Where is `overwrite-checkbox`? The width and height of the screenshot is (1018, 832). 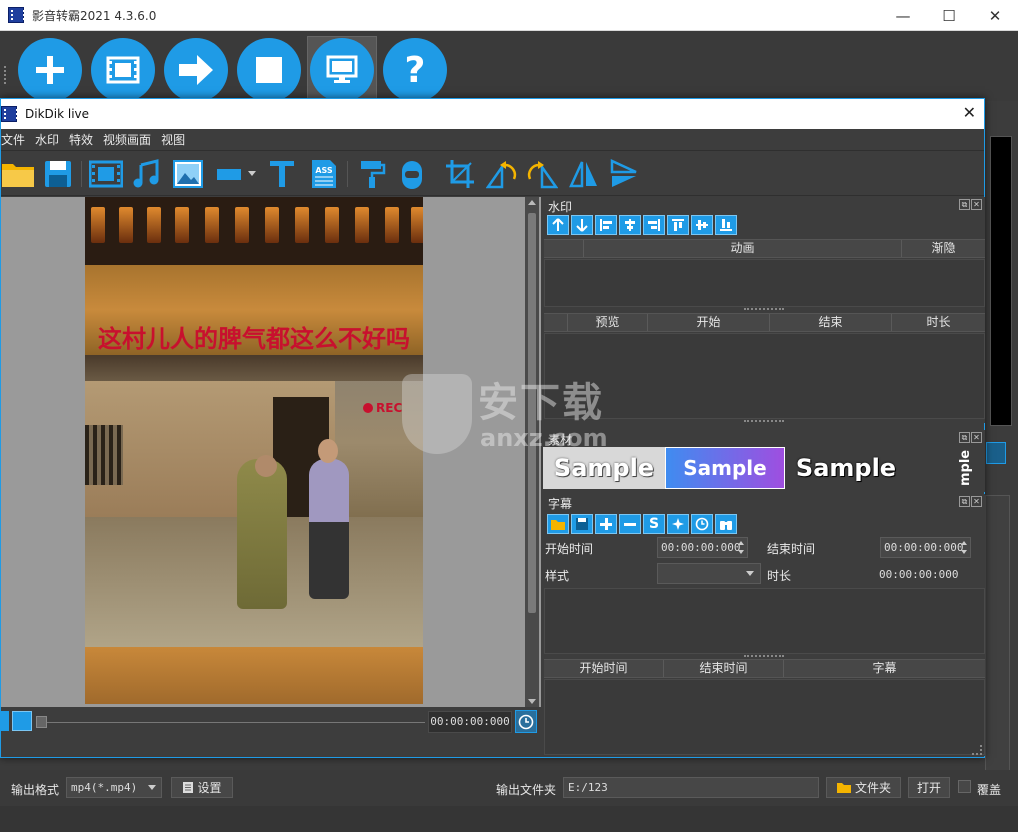 overwrite-checkbox is located at coordinates (964, 786).